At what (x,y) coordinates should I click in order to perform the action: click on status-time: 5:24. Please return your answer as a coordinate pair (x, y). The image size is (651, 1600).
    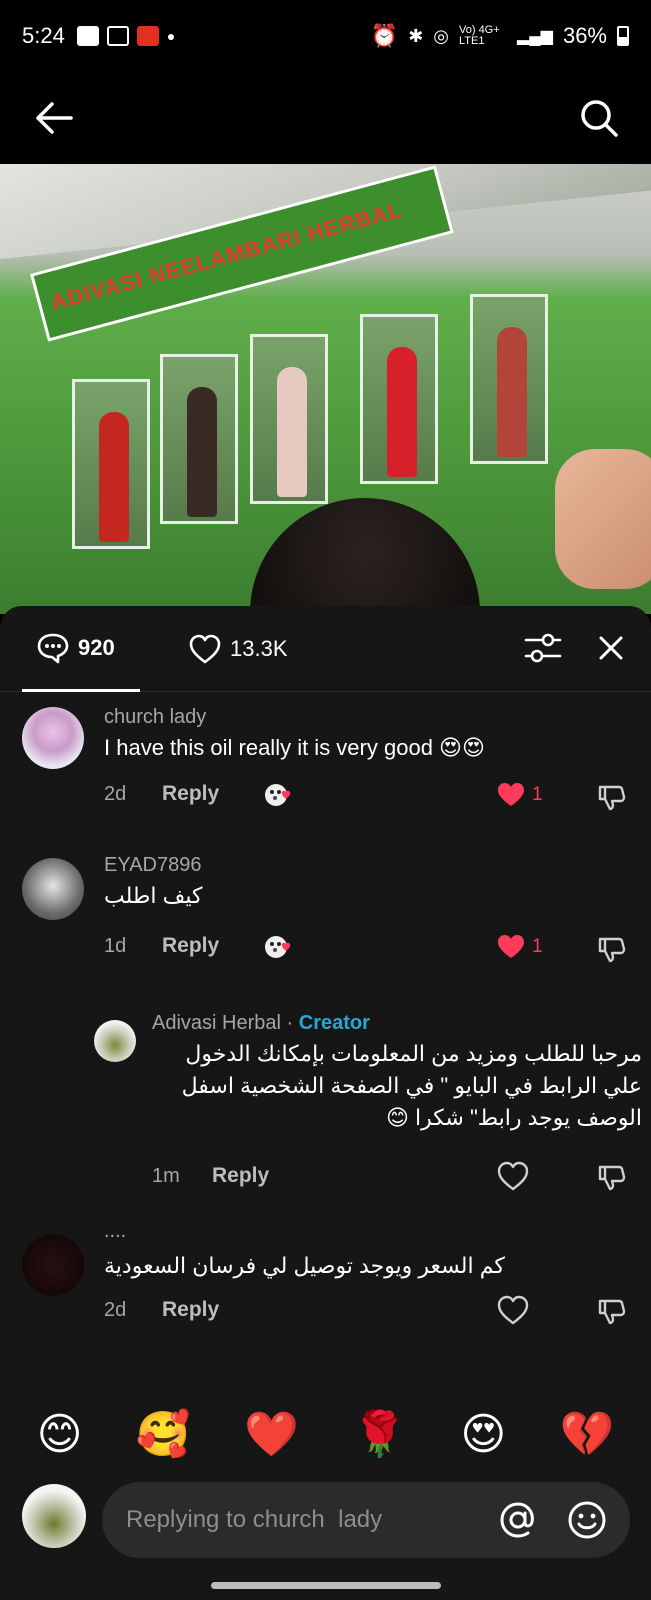
    Looking at the image, I should click on (43, 35).